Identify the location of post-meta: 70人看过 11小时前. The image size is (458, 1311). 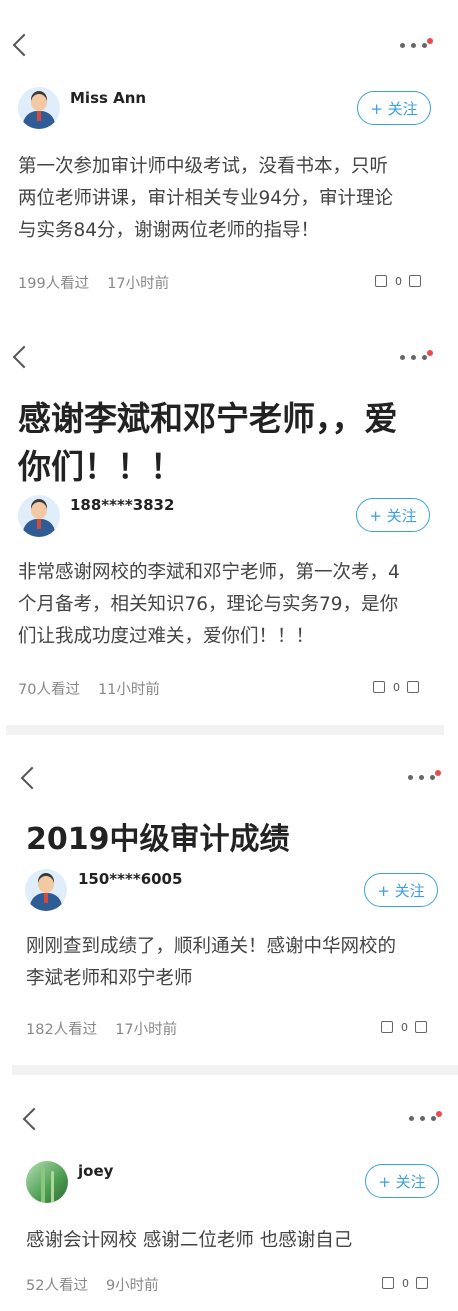
(89, 688).